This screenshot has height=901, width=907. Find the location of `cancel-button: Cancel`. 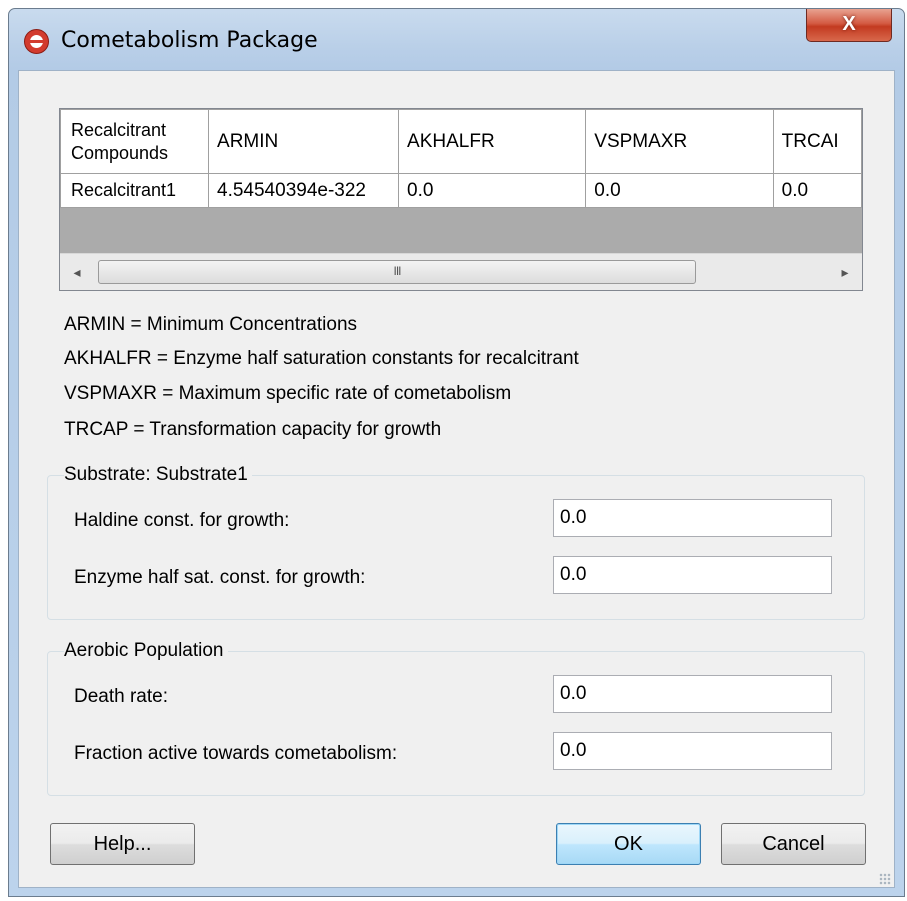

cancel-button: Cancel is located at coordinates (793, 844).